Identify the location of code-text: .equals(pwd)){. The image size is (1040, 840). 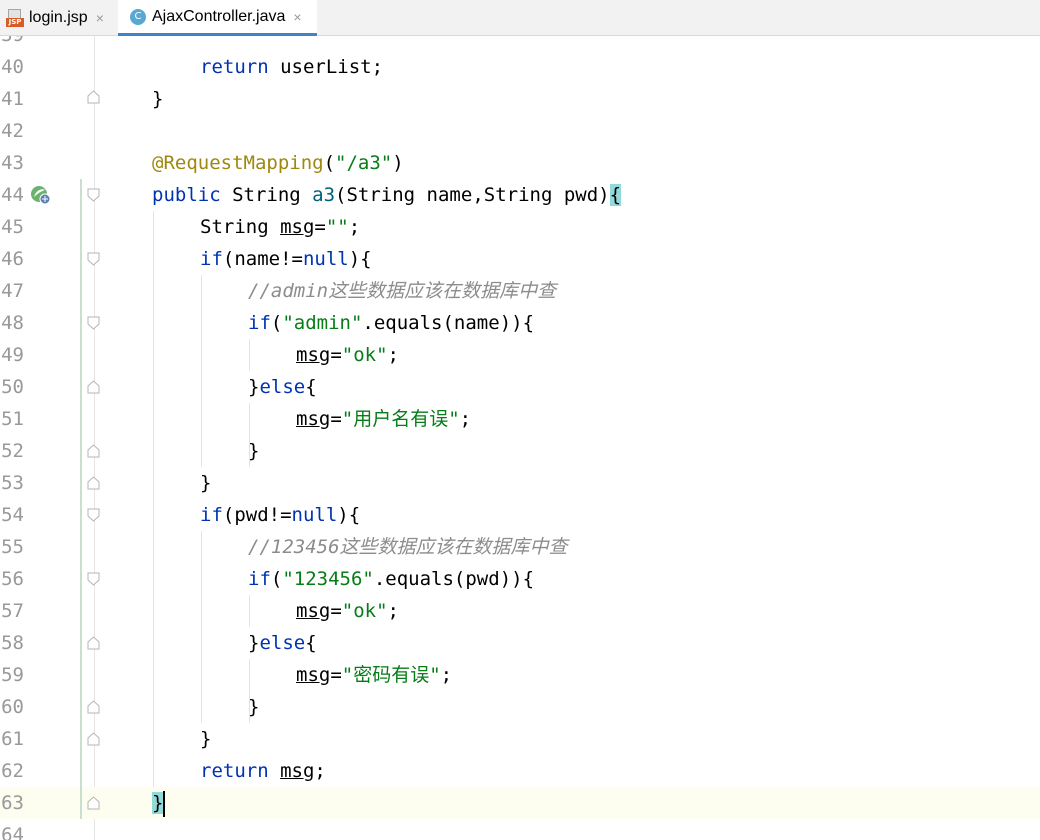
(454, 579).